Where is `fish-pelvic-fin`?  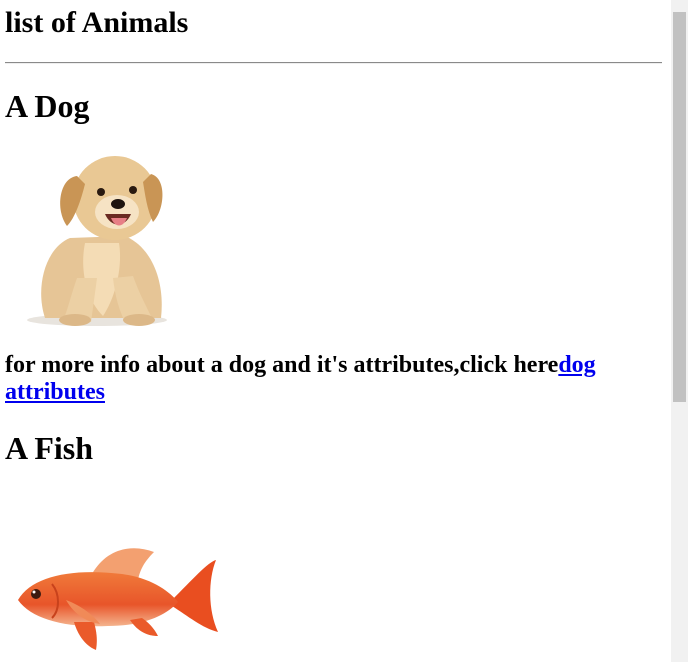 fish-pelvic-fin is located at coordinates (85, 636).